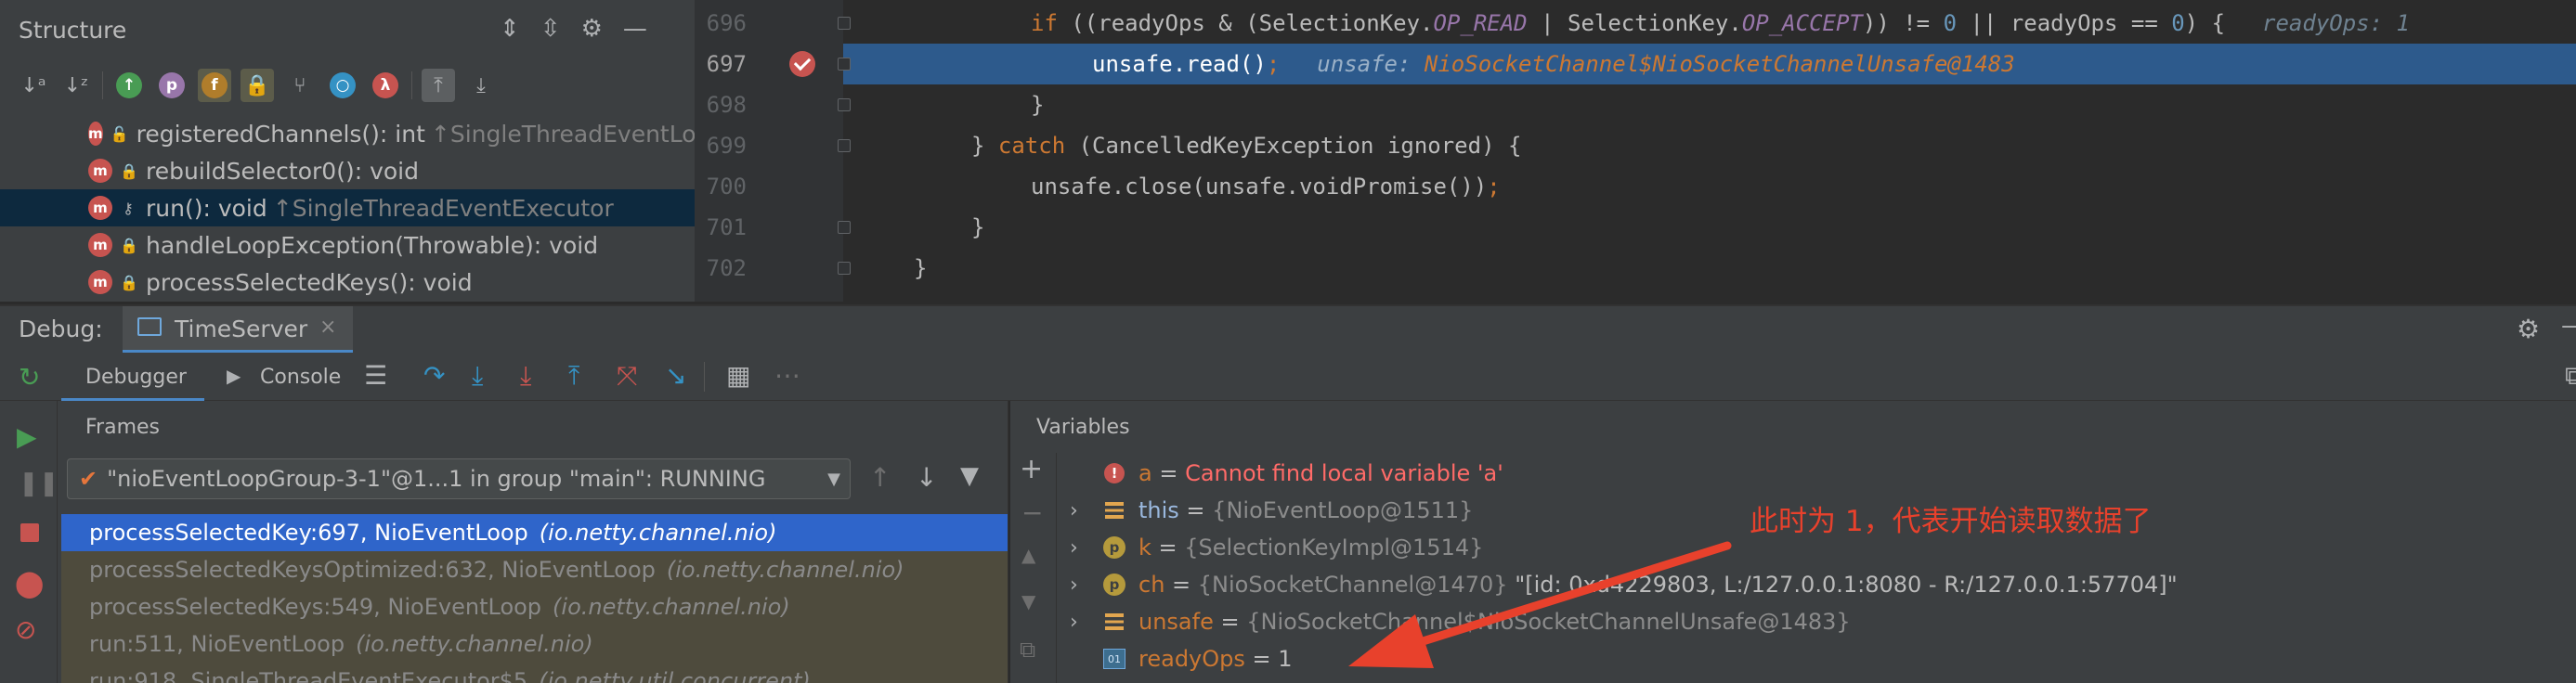 The width and height of the screenshot is (2576, 683). Describe the element at coordinates (969, 476) in the screenshot. I see `filter-icon: ▼` at that location.